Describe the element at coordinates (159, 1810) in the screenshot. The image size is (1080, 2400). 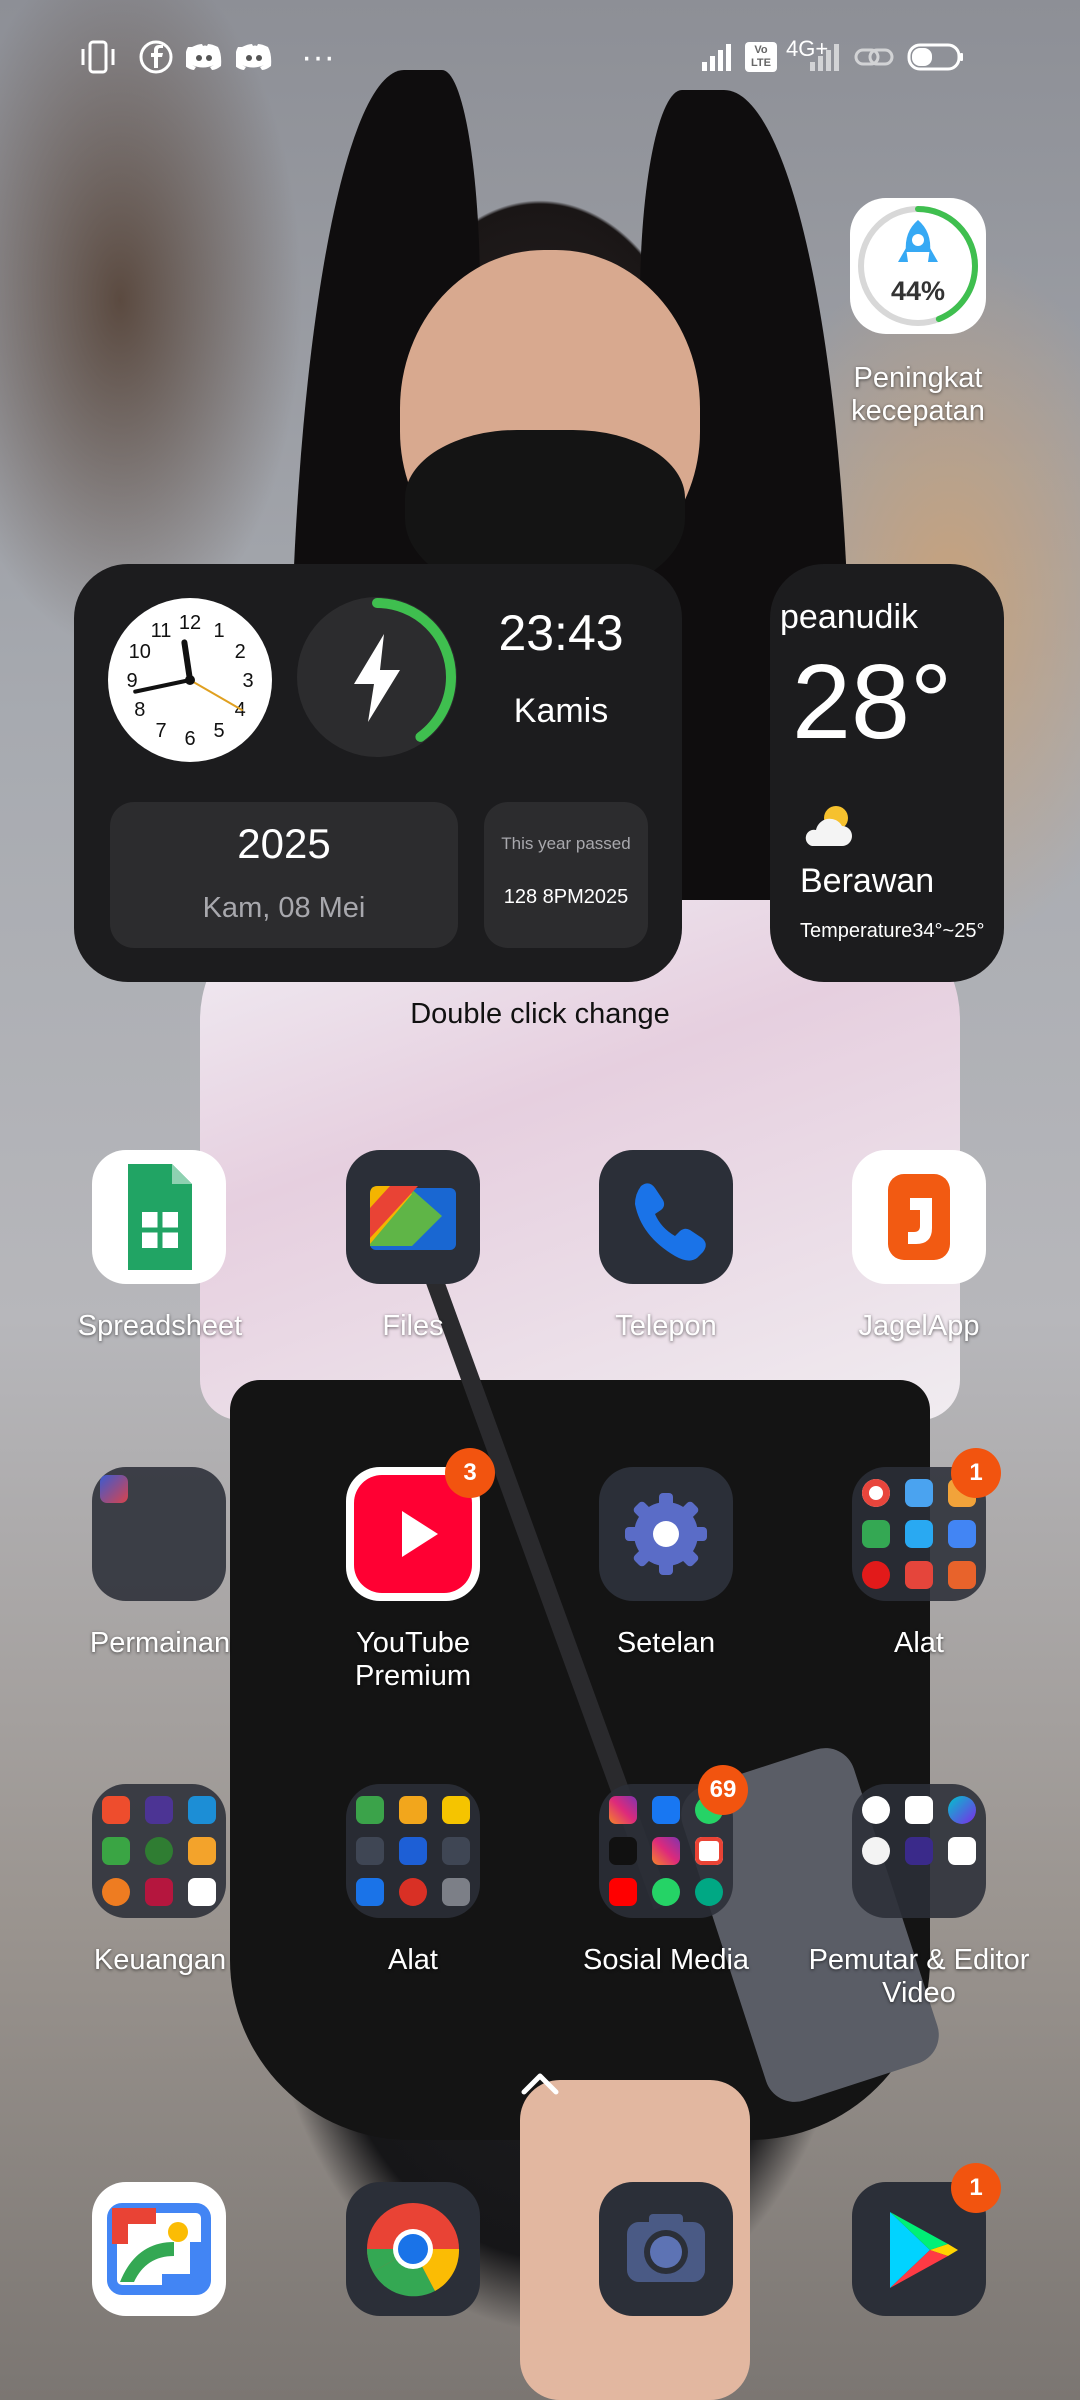
I see `ovo-mini-icon` at that location.